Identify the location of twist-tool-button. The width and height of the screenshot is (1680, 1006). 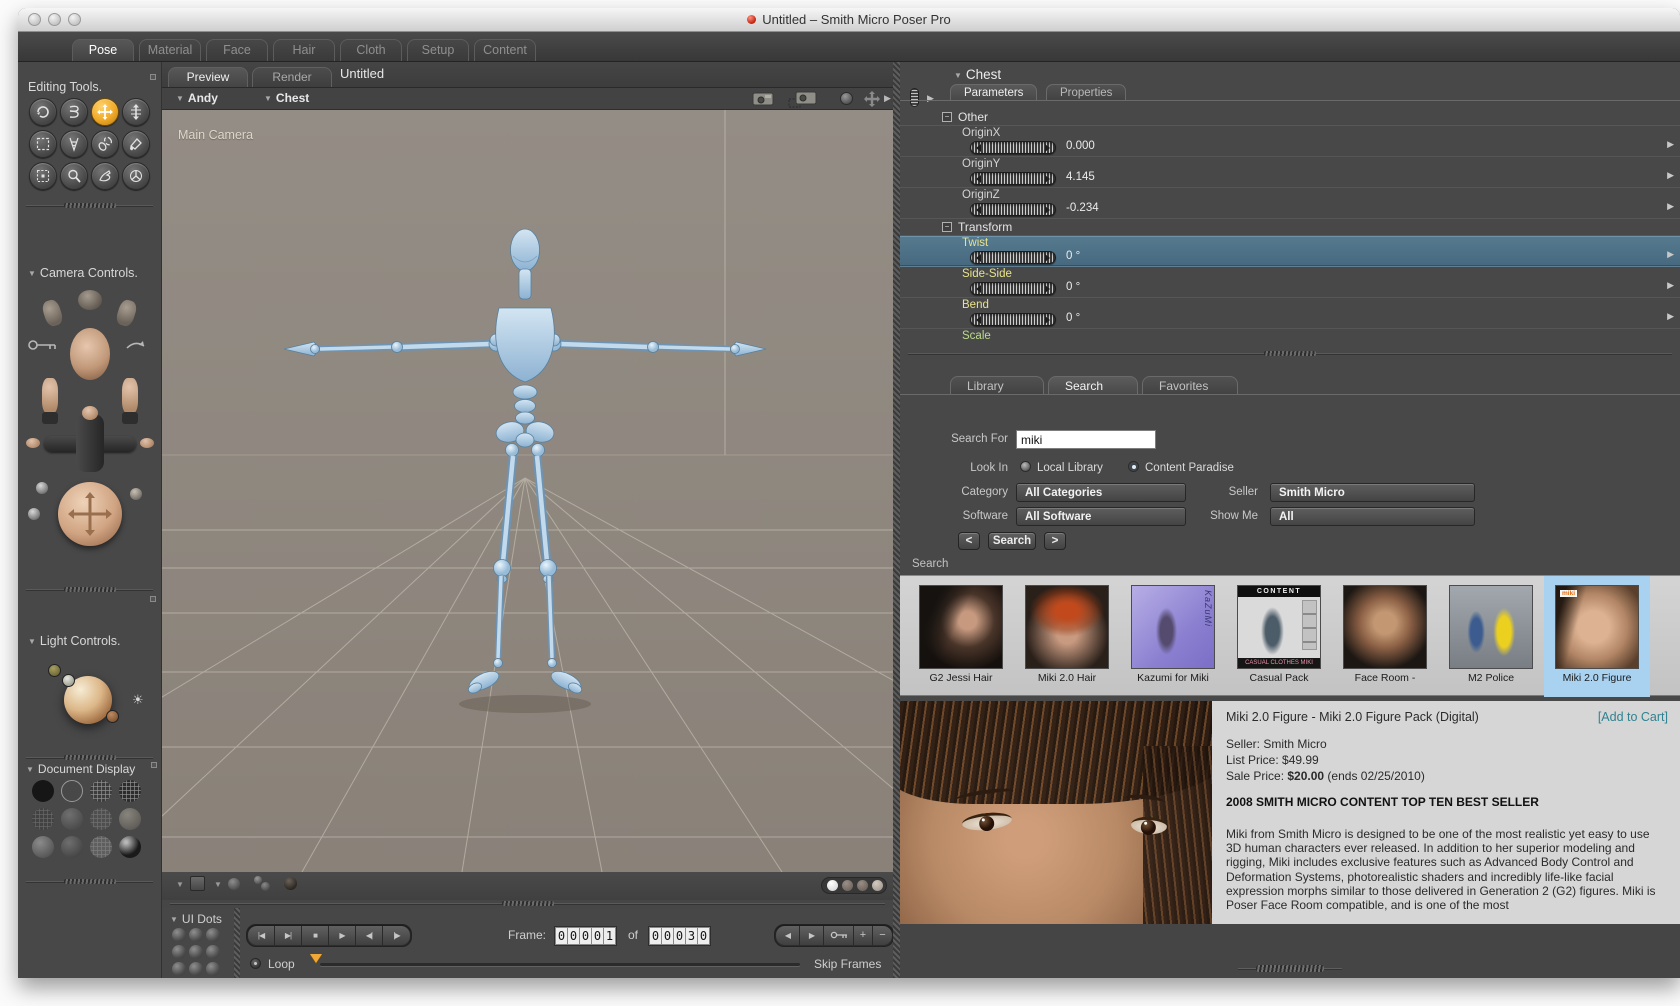
(74, 112).